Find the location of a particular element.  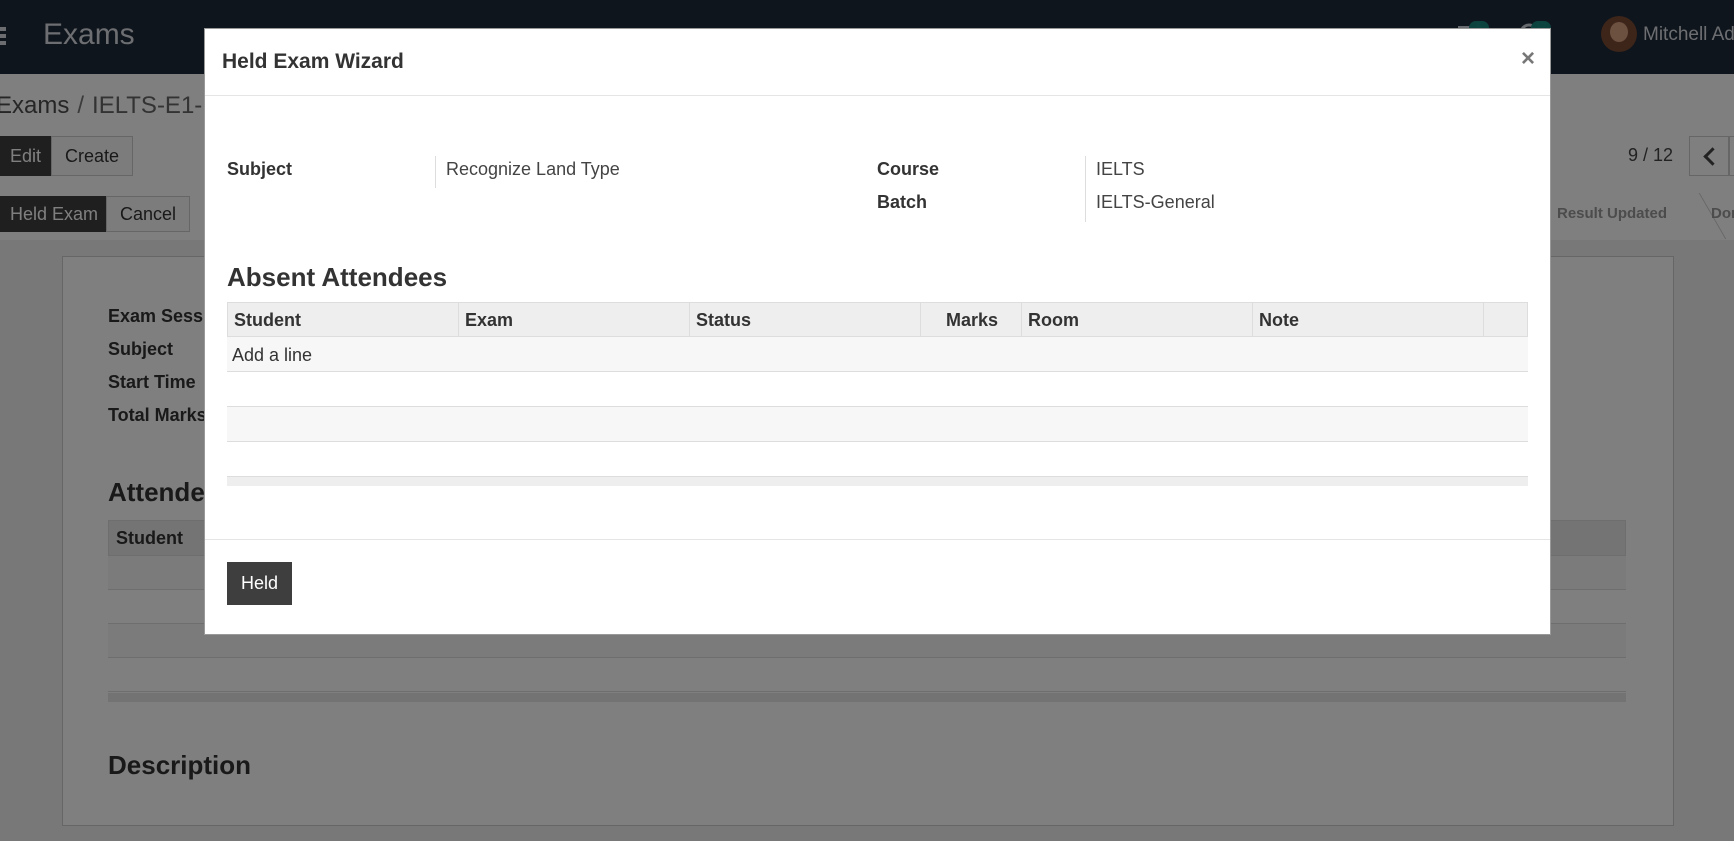

table-footer is located at coordinates (877, 481).